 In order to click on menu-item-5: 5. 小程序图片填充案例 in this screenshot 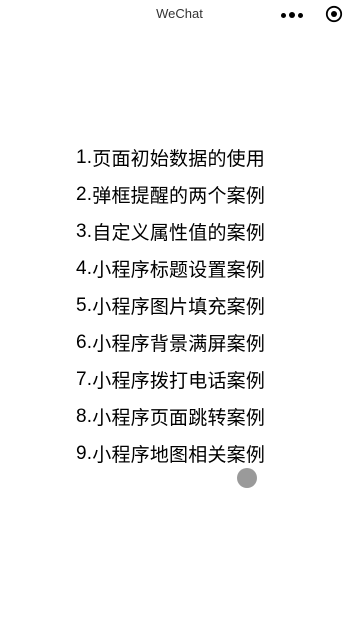, I will do `click(196, 305)`.